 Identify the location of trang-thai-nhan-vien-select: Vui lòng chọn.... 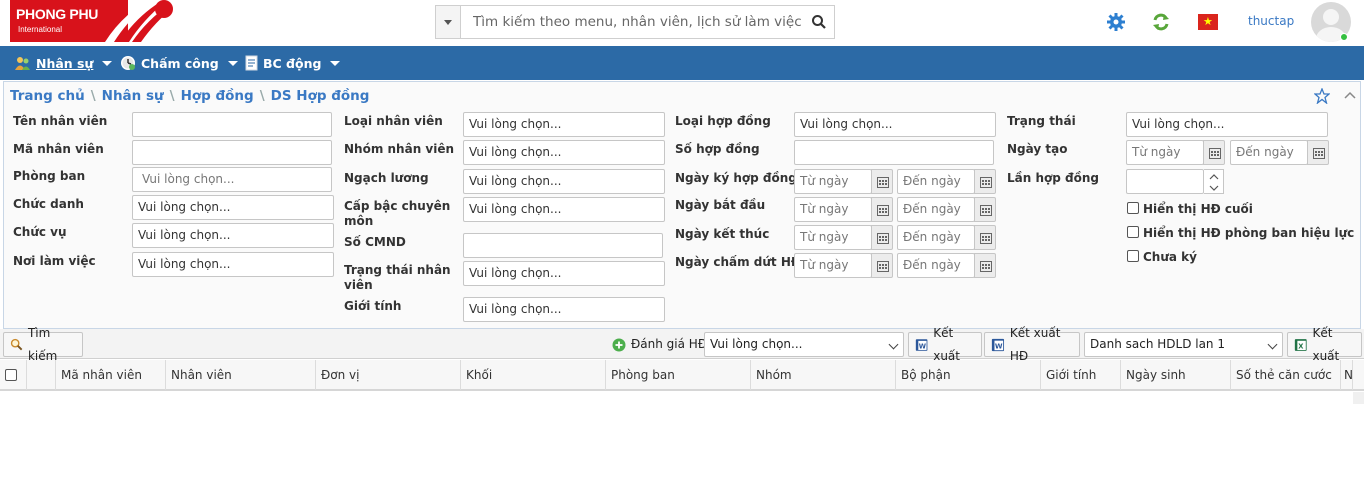
(564, 273).